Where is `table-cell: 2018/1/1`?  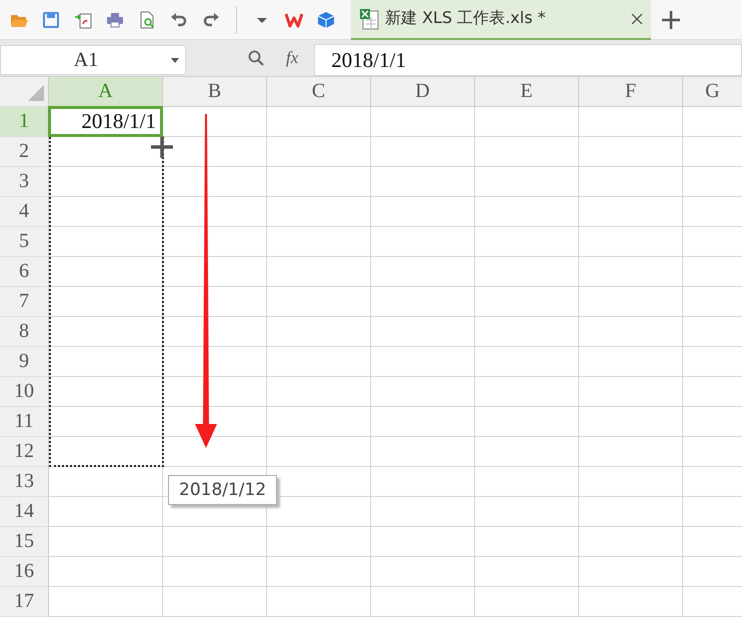
table-cell: 2018/1/1 is located at coordinates (105, 121).